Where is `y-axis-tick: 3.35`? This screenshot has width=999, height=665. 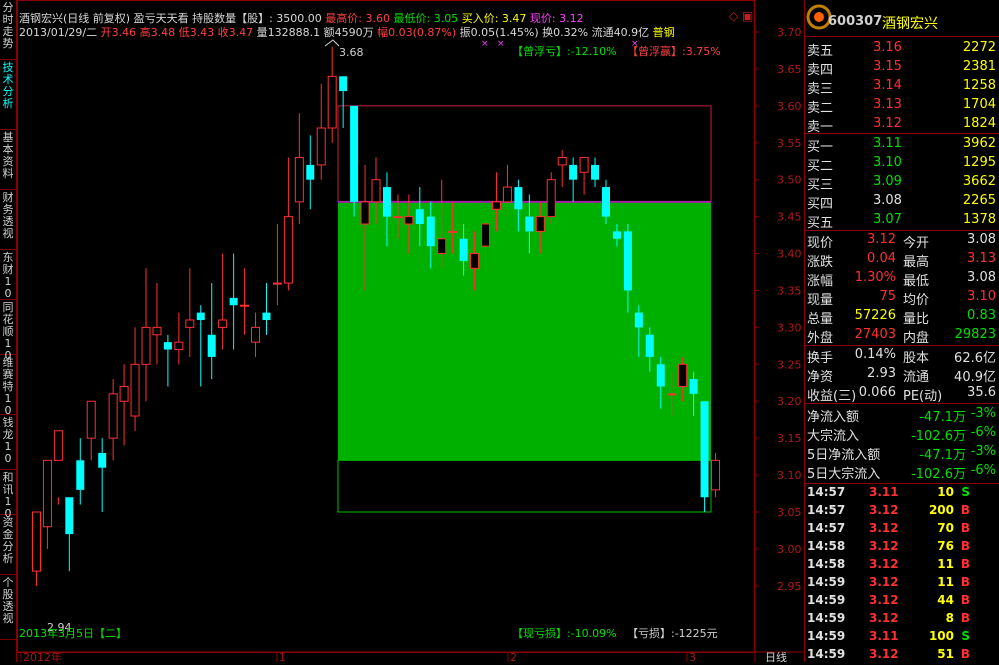 y-axis-tick: 3.35 is located at coordinates (789, 290).